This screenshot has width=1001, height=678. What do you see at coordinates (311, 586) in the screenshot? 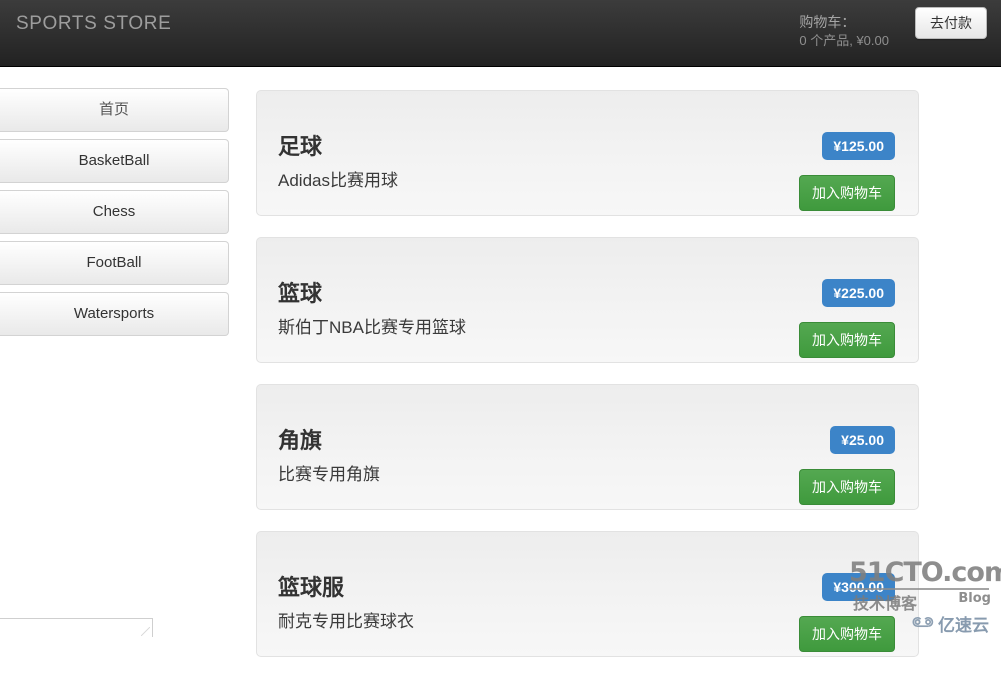
I see `product-title: 篮球服` at bounding box center [311, 586].